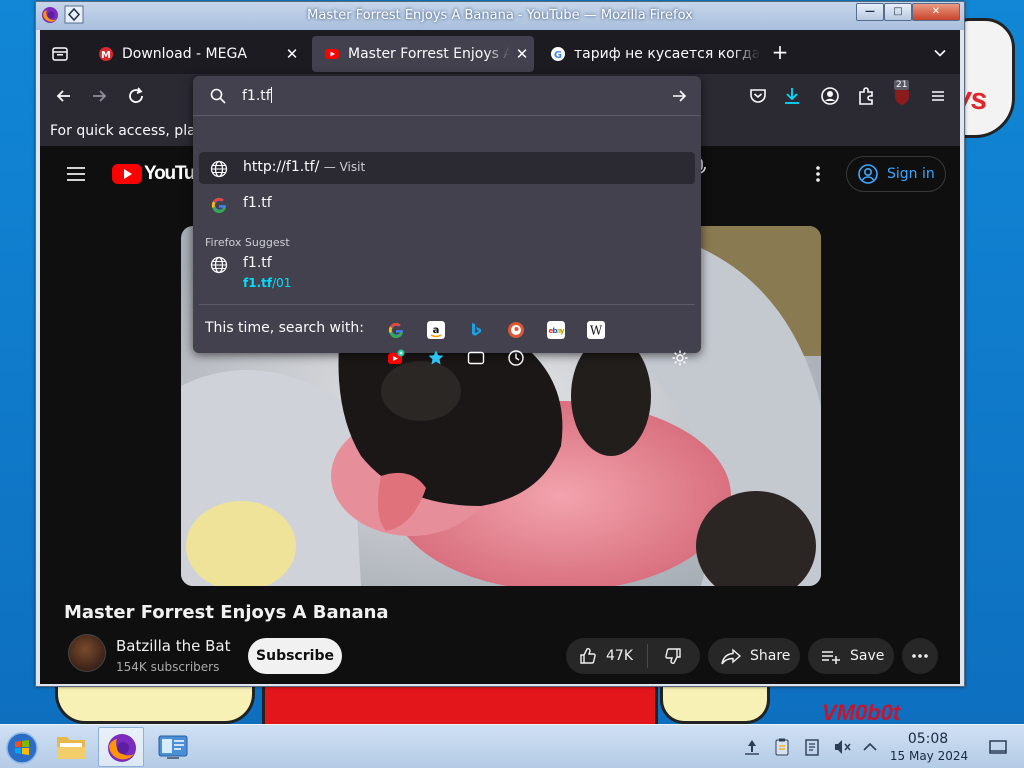  Describe the element at coordinates (64, 96) in the screenshot. I see `back-icon` at that location.